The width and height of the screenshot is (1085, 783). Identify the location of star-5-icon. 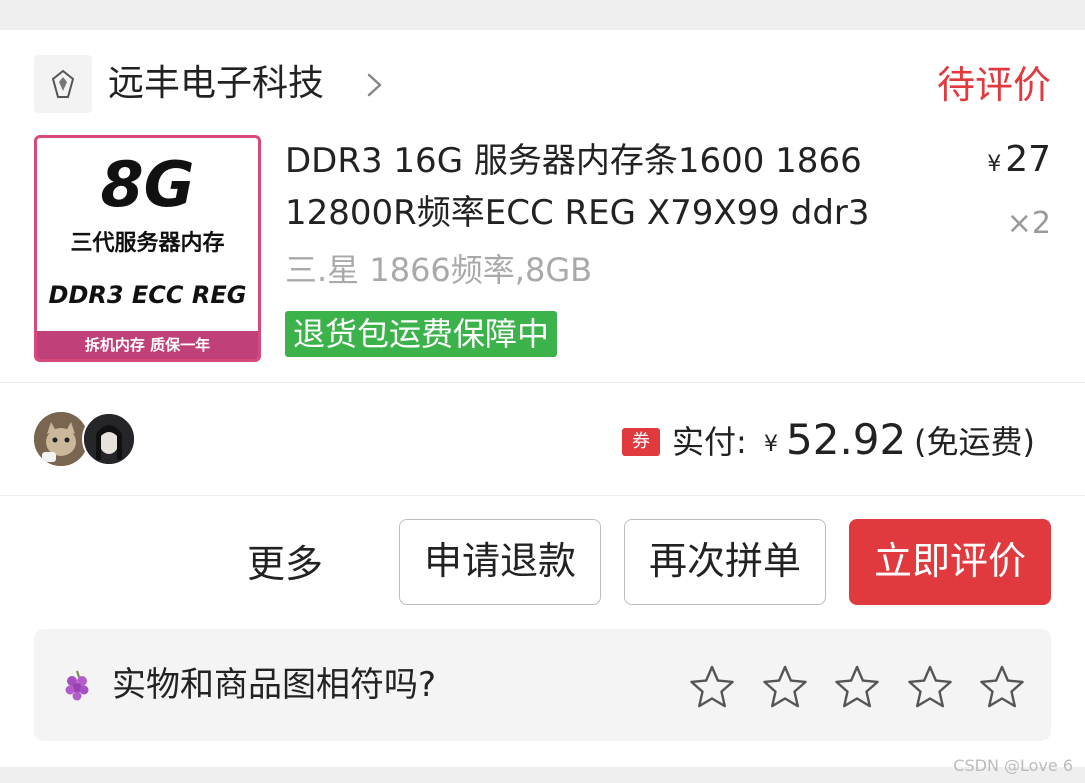
(1002, 687).